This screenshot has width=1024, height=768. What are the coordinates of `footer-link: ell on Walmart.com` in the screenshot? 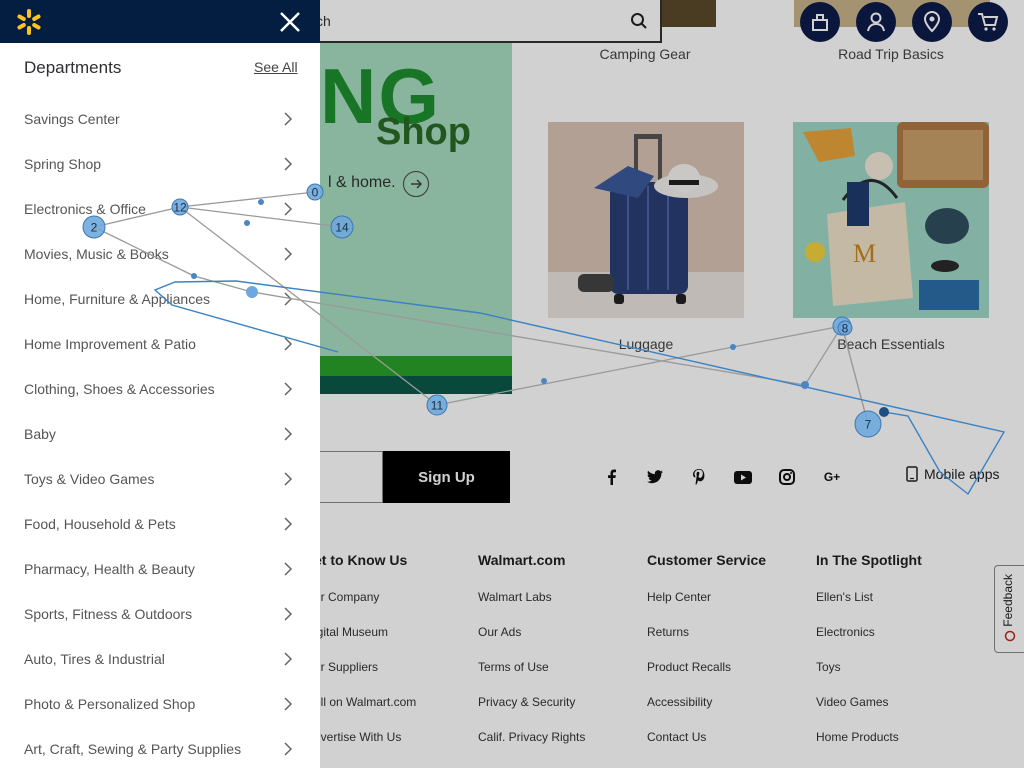 It's located at (365, 712).